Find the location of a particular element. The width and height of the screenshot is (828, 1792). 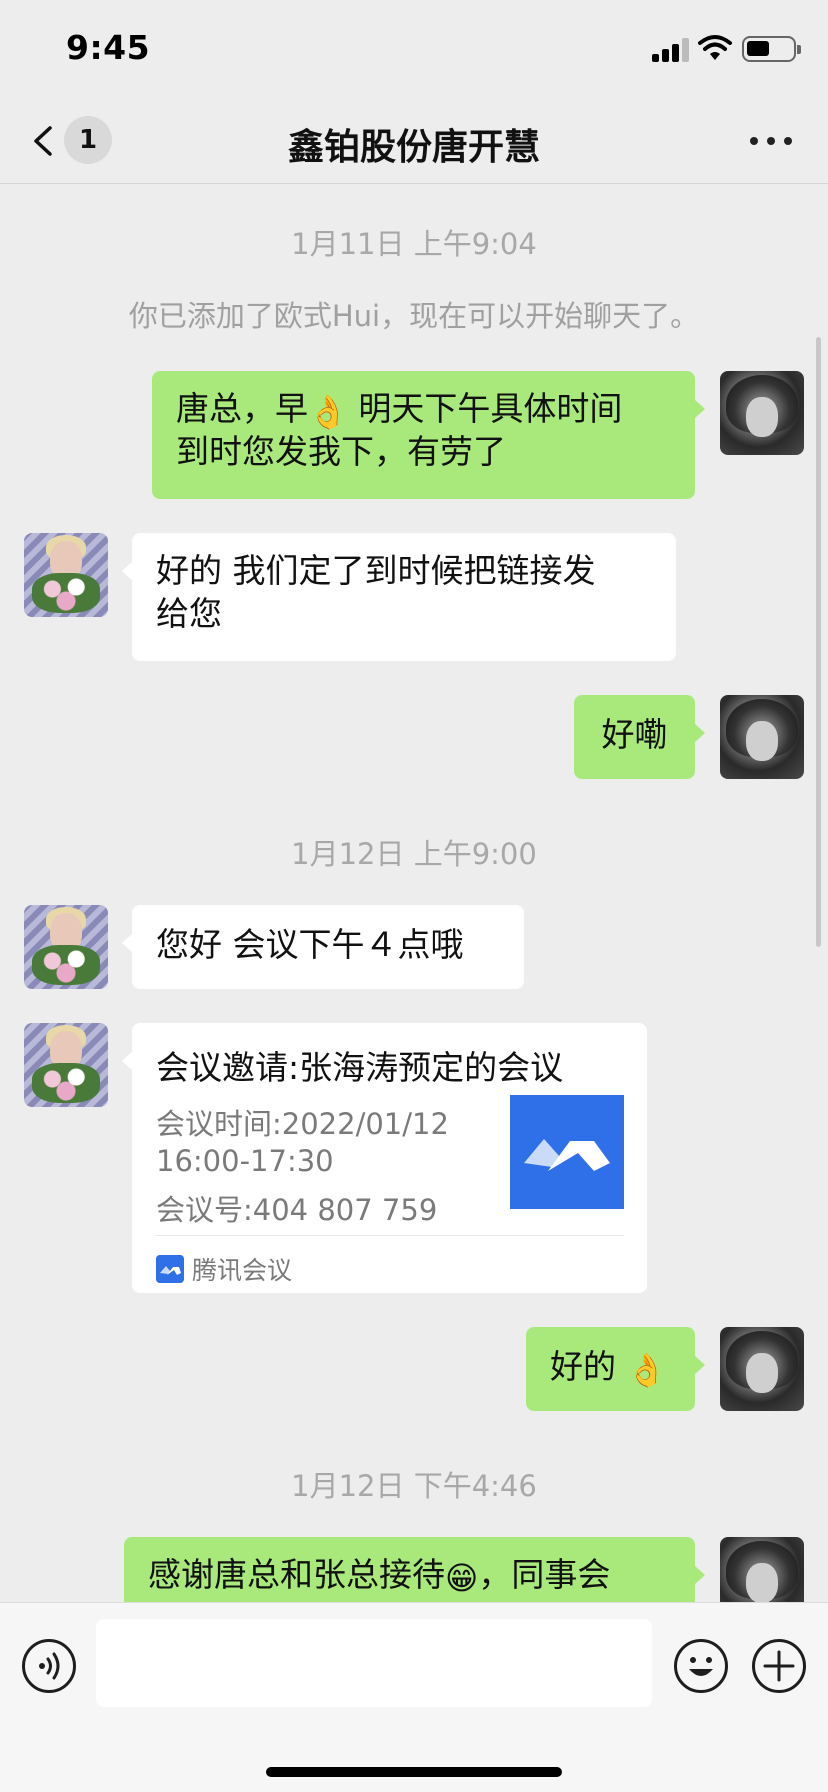

message-text: 好的 我们定了到时候把链接发 is located at coordinates (376, 570).